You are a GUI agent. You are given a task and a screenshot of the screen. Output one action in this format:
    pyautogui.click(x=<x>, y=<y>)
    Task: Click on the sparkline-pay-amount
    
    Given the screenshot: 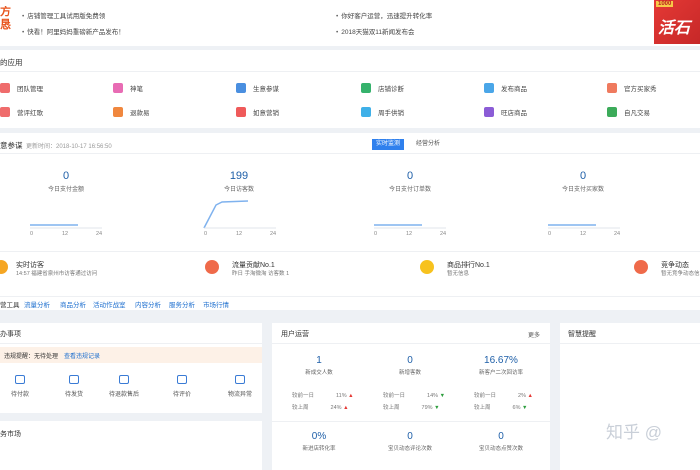 What is the action you would take?
    pyautogui.click(x=66, y=226)
    